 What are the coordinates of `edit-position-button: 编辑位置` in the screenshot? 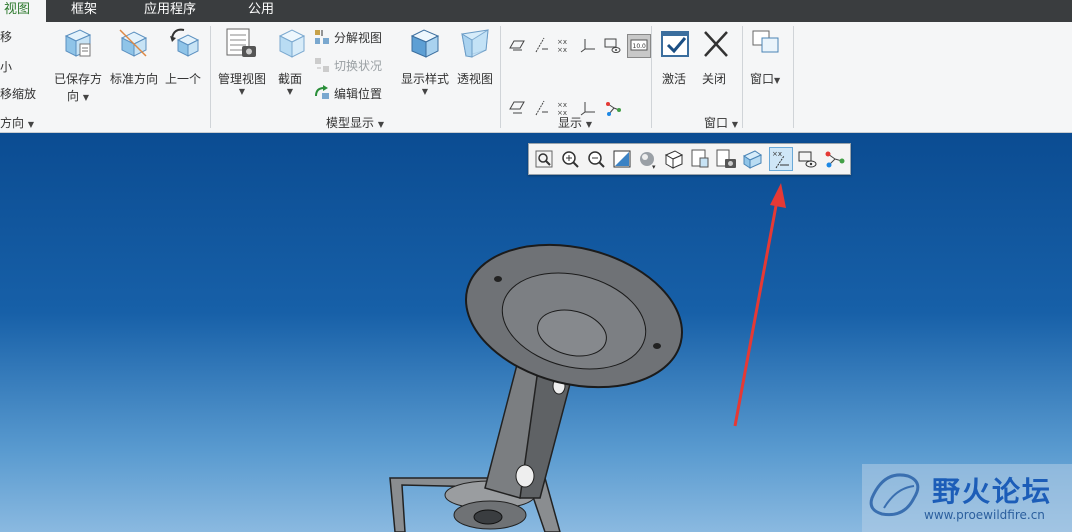 It's located at (358, 93).